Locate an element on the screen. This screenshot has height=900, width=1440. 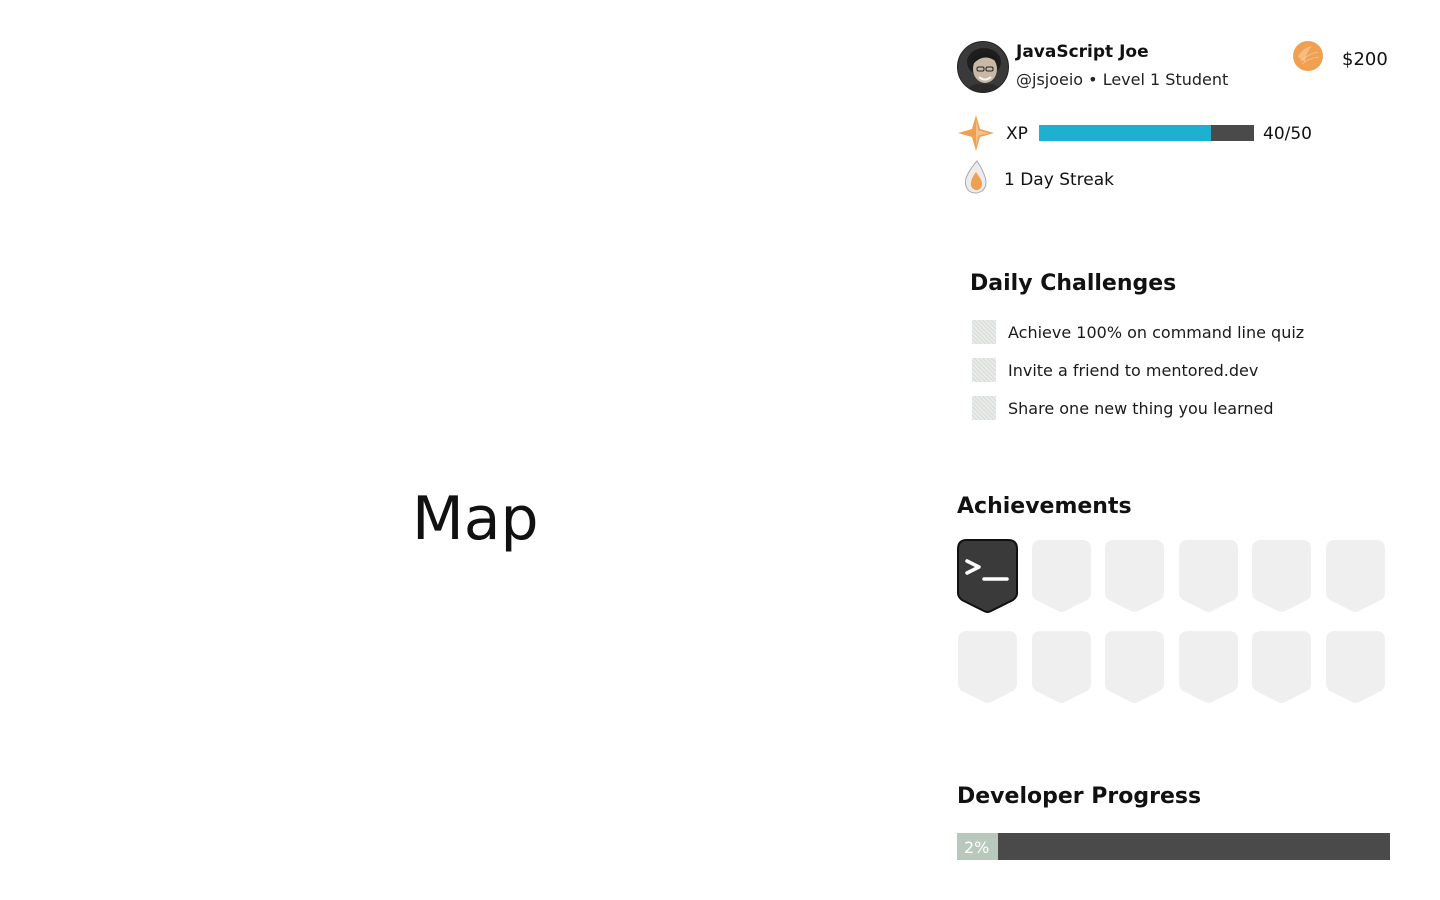
avatar is located at coordinates (983, 67).